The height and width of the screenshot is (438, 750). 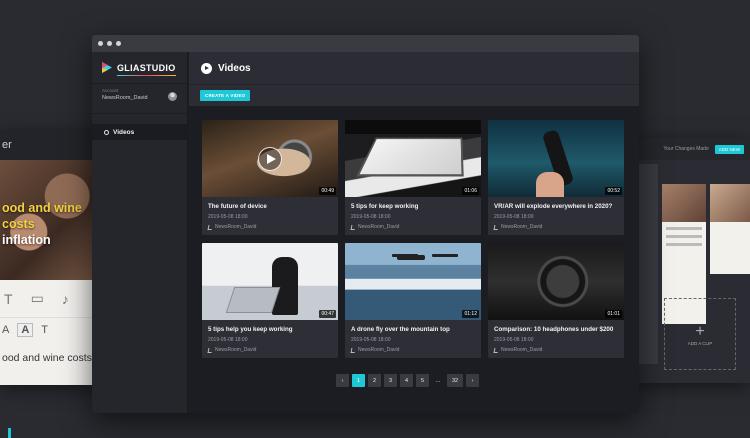 What do you see at coordinates (327, 314) in the screenshot?
I see `video-duration: 00:47` at bounding box center [327, 314].